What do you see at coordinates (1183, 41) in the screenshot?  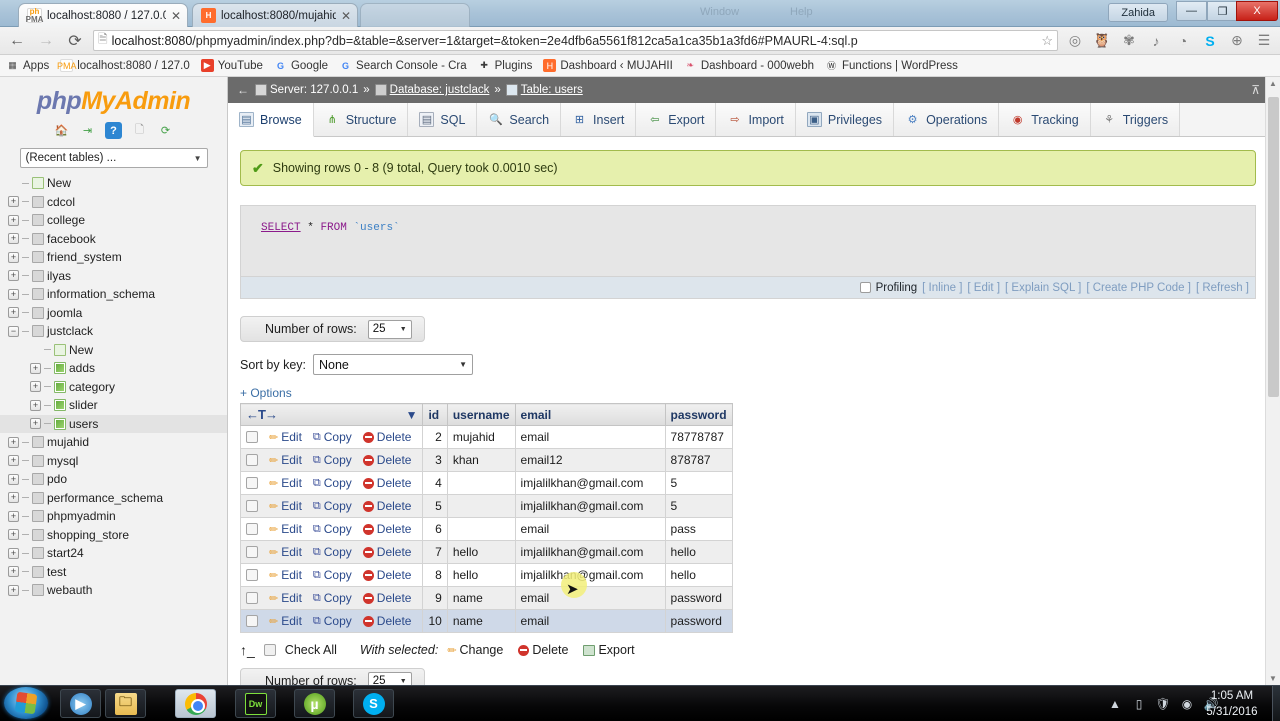 I see `speed-icon: ◔` at bounding box center [1183, 41].